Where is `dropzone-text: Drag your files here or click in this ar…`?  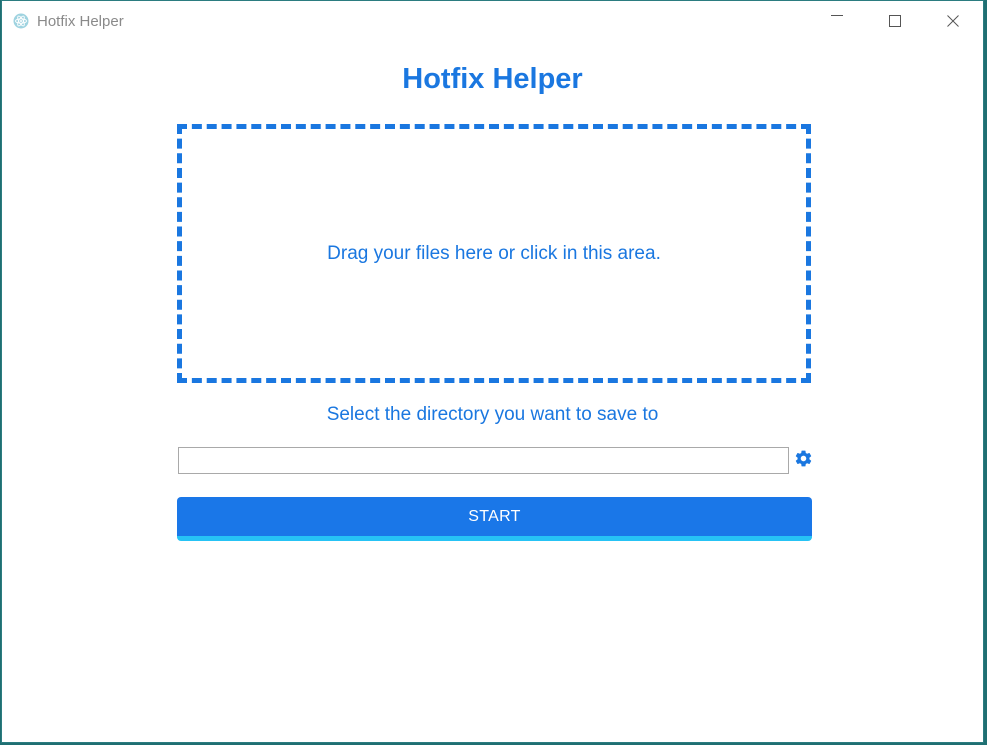
dropzone-text: Drag your files here or click in this ar… is located at coordinates (494, 253).